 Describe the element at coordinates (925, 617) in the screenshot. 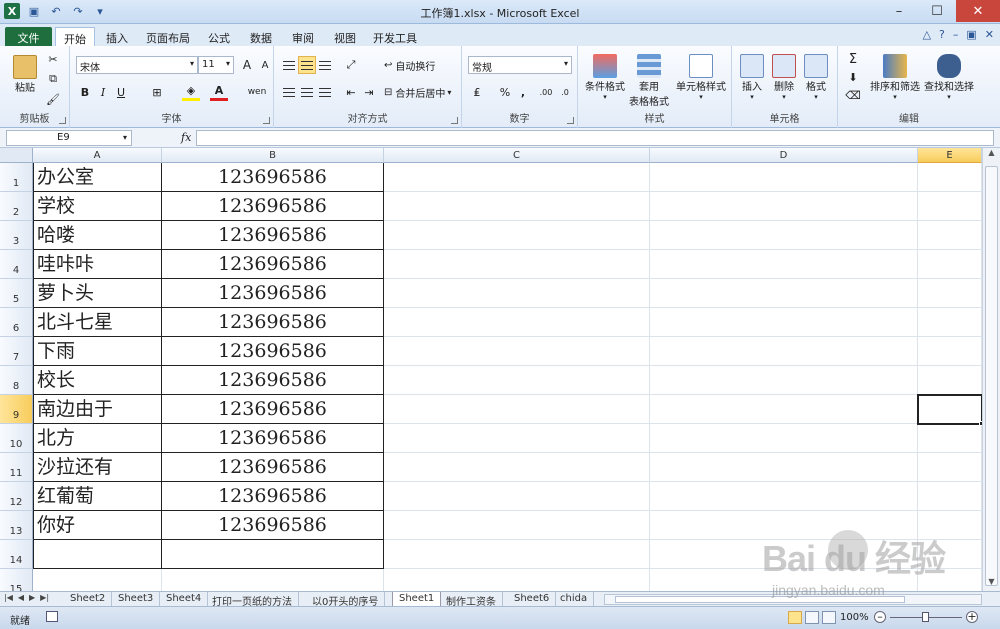

I see `zoom-slider-thumb` at that location.